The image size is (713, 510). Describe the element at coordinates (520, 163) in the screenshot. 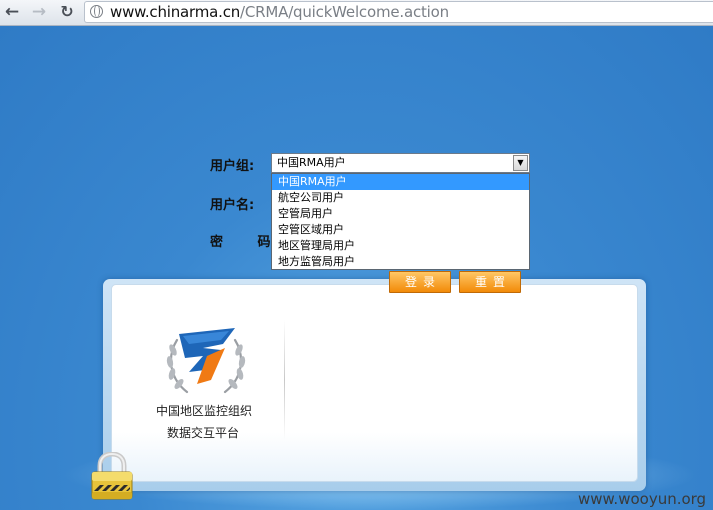

I see `dropdown-arrow-icon: ▼` at that location.